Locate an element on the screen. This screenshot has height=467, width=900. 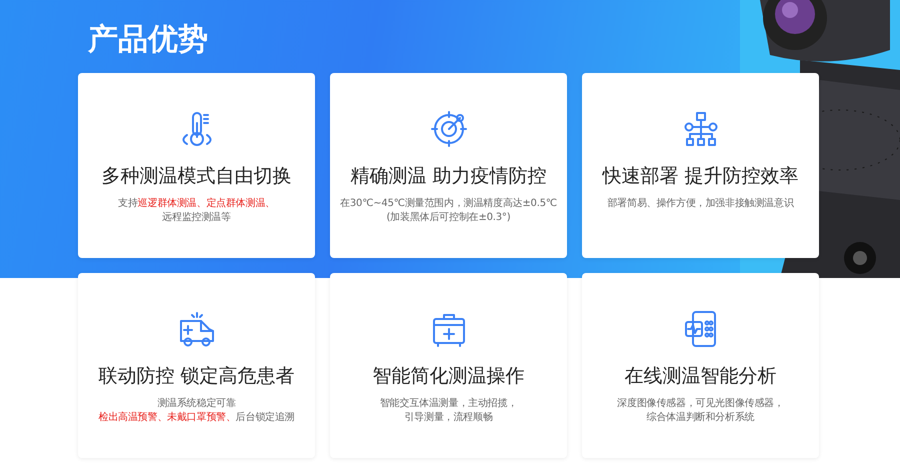
card-title: 在线测温智能分析 is located at coordinates (700, 376).